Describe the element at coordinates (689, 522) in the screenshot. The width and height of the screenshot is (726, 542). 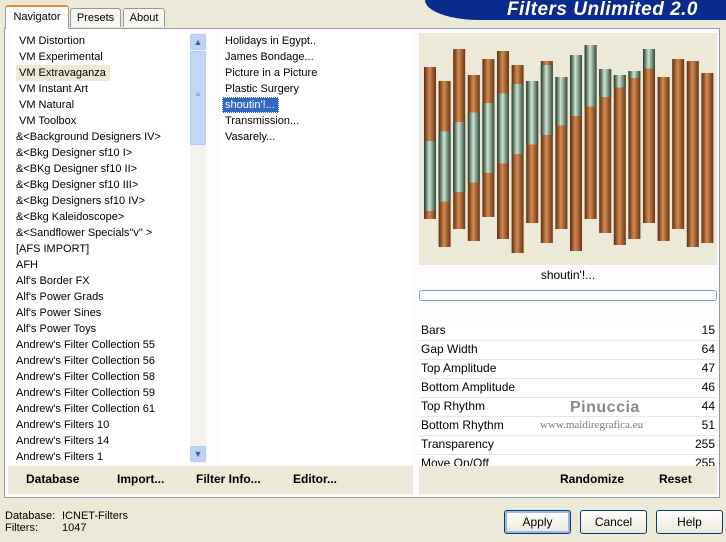
I see `help-button: Help` at that location.